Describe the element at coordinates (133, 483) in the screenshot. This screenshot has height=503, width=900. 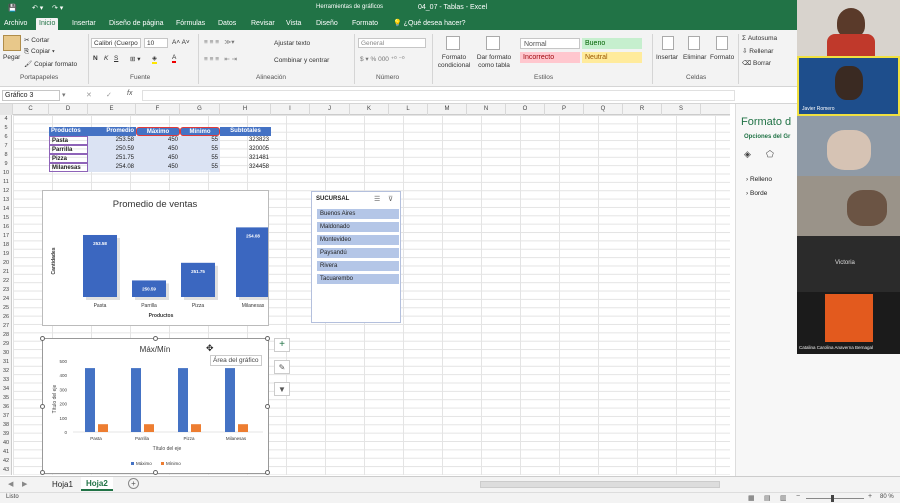
I see `add-sheet-button: +` at that location.